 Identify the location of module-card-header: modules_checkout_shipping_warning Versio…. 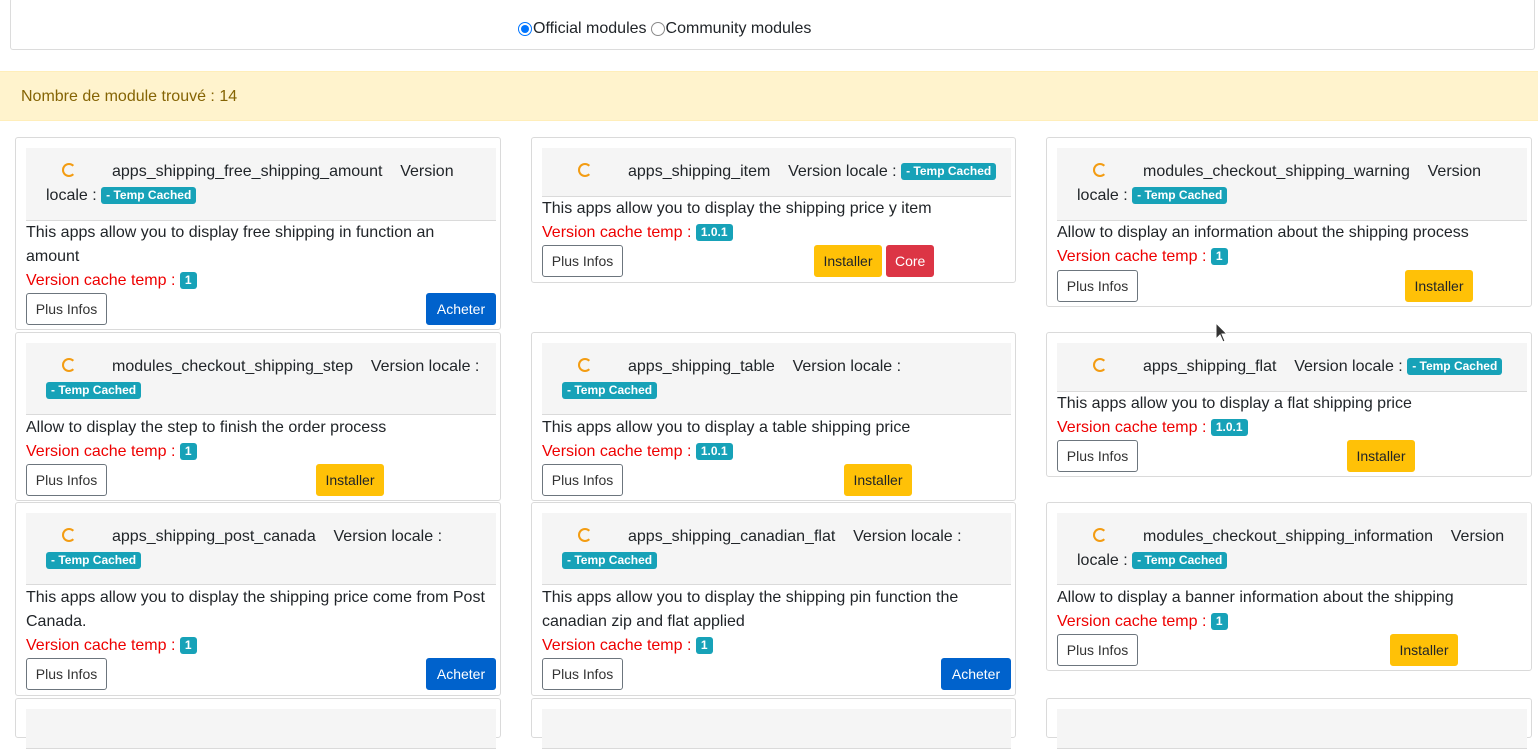
(1292, 184).